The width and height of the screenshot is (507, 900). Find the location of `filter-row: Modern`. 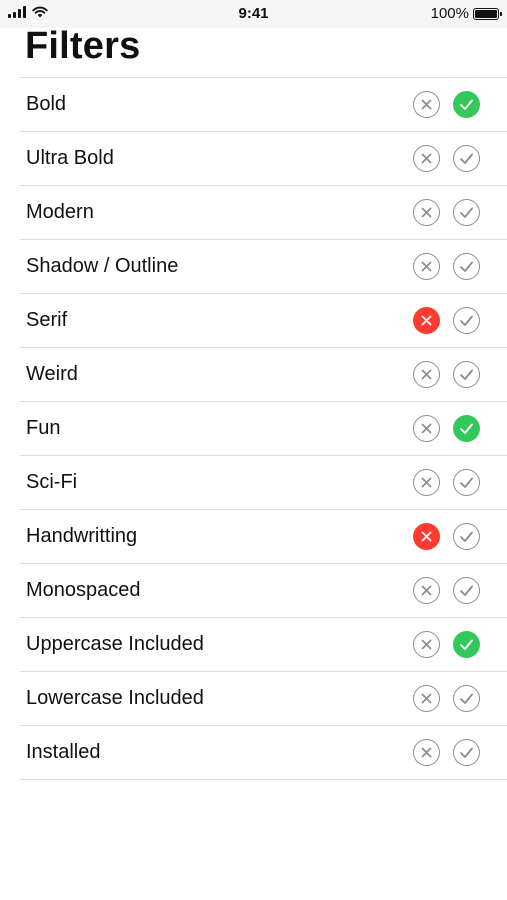

filter-row: Modern is located at coordinates (263, 213).